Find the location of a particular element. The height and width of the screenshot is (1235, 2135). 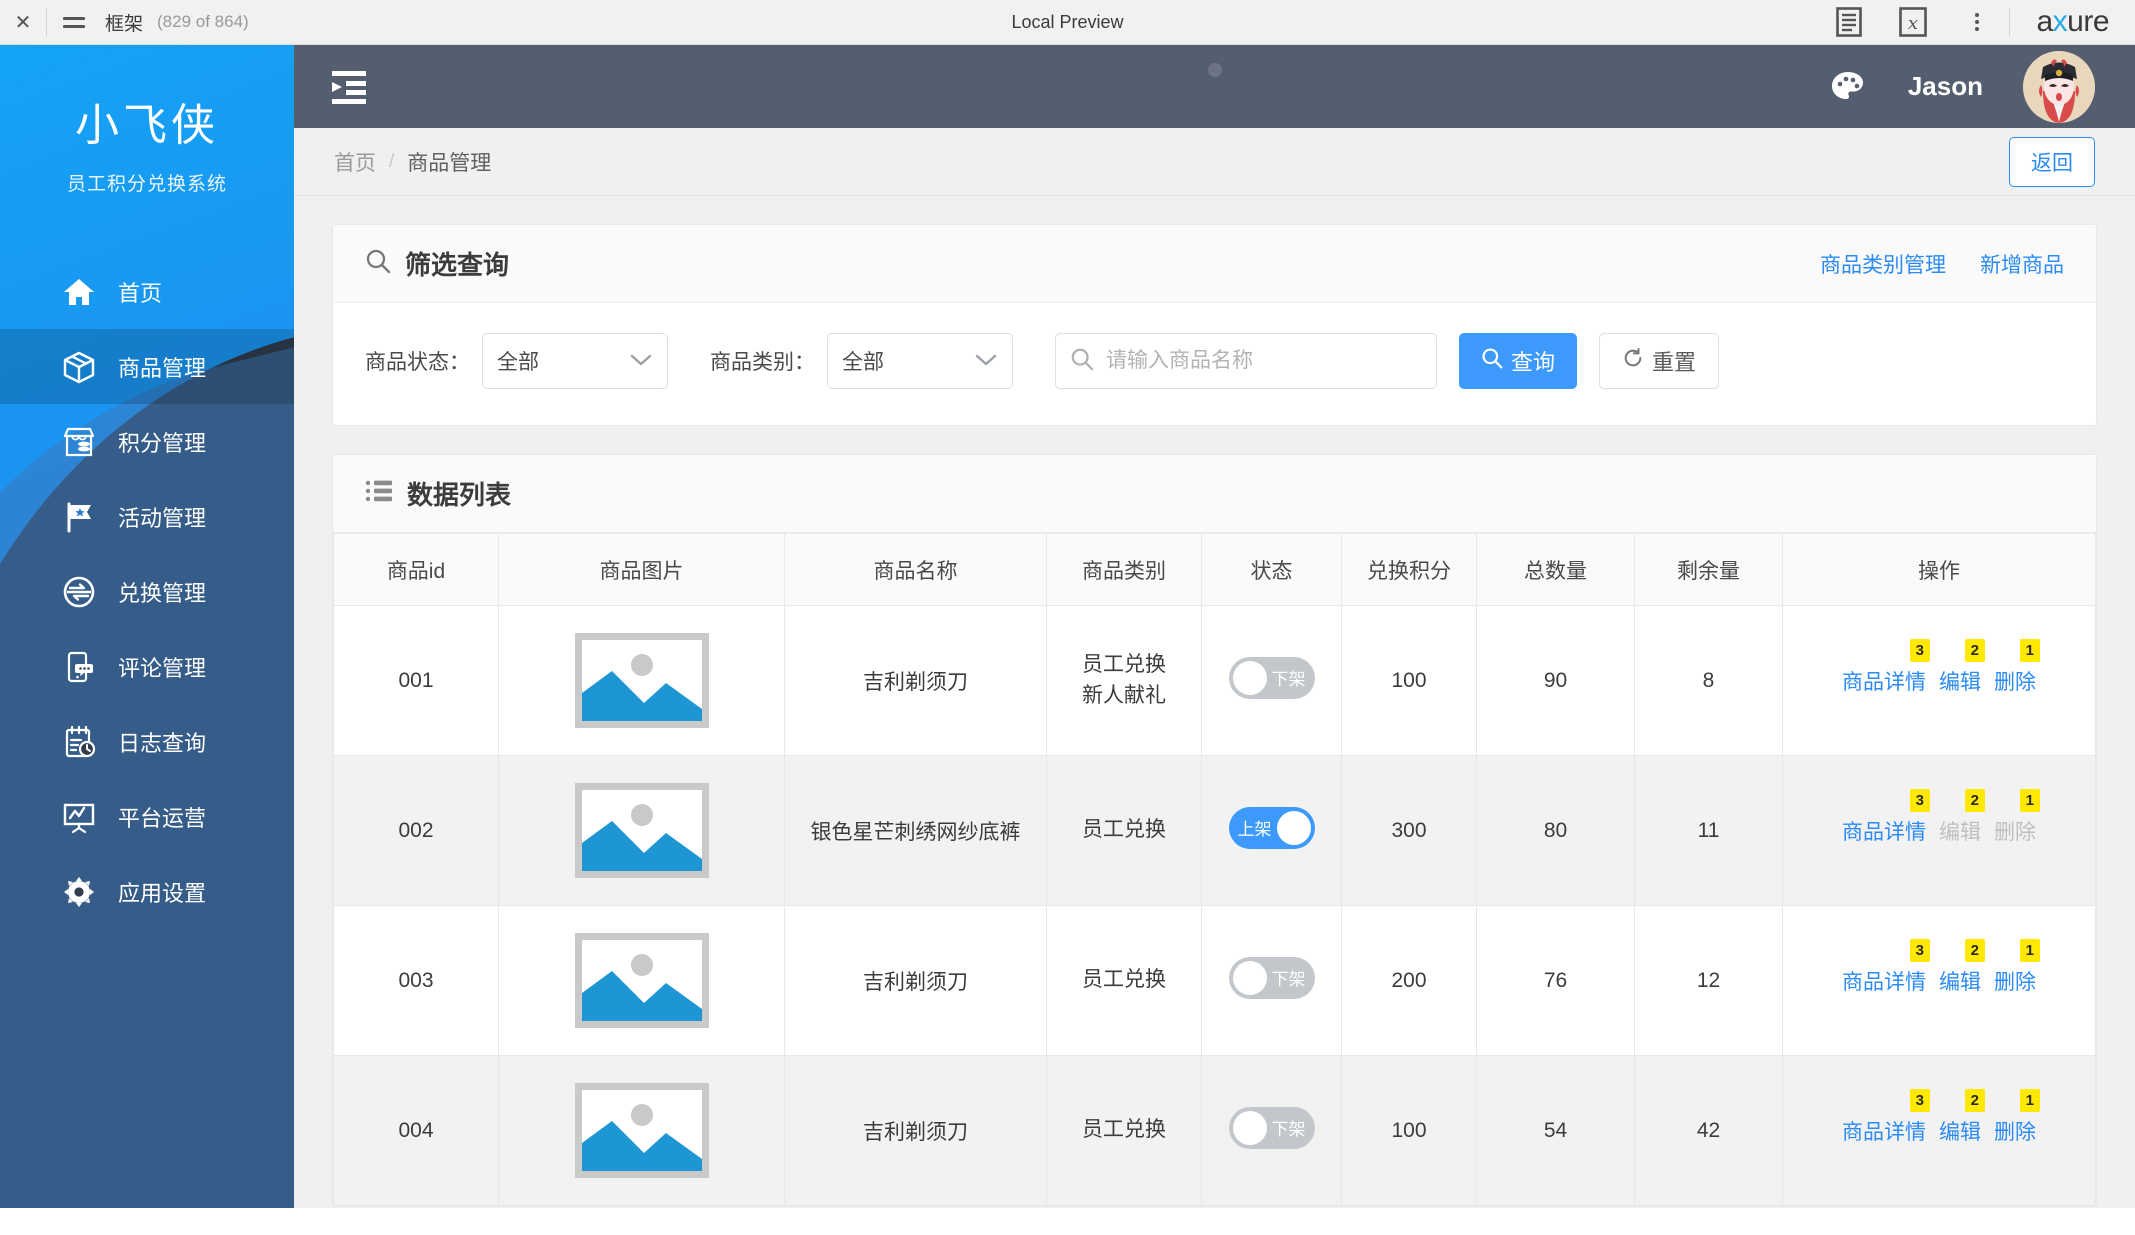

th-remaining: 剩余量 is located at coordinates (1708, 569).